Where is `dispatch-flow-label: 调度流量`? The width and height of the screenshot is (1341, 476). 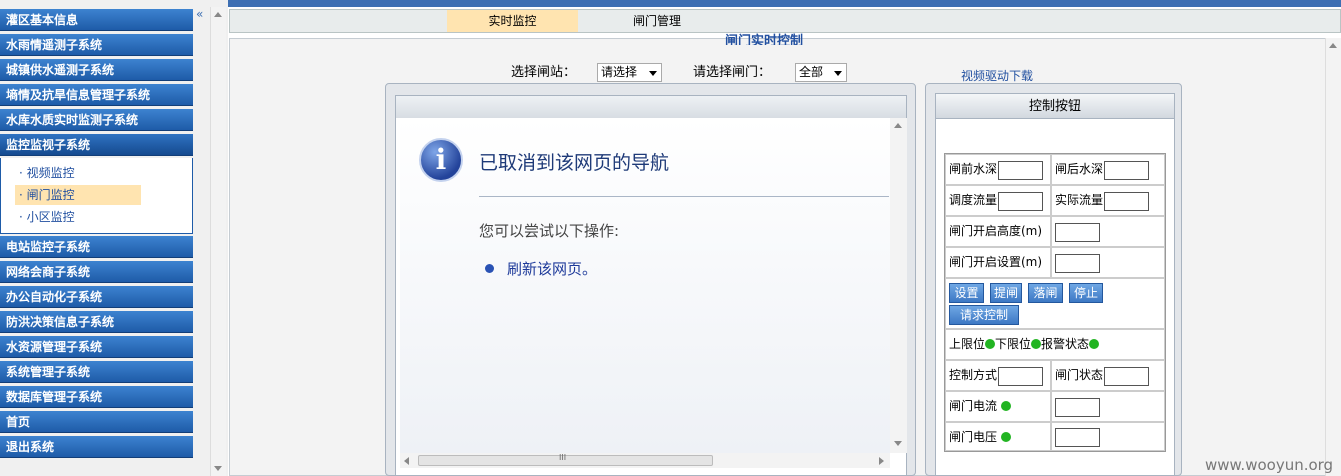 dispatch-flow-label: 调度流量 is located at coordinates (973, 200).